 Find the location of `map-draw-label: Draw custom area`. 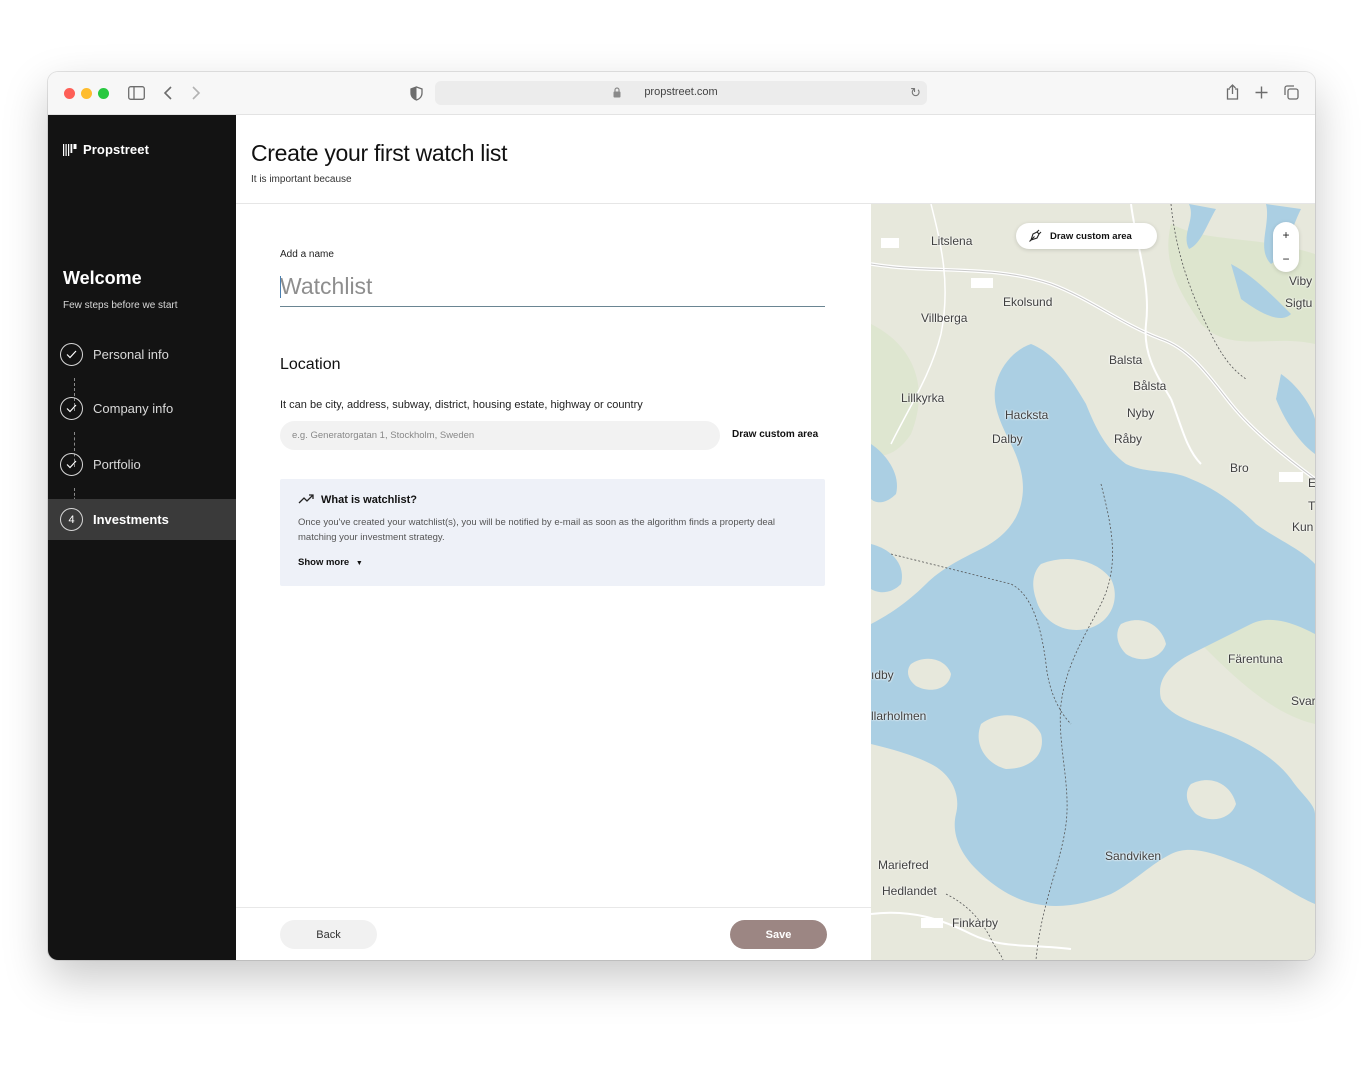

map-draw-label: Draw custom area is located at coordinates (1091, 236).